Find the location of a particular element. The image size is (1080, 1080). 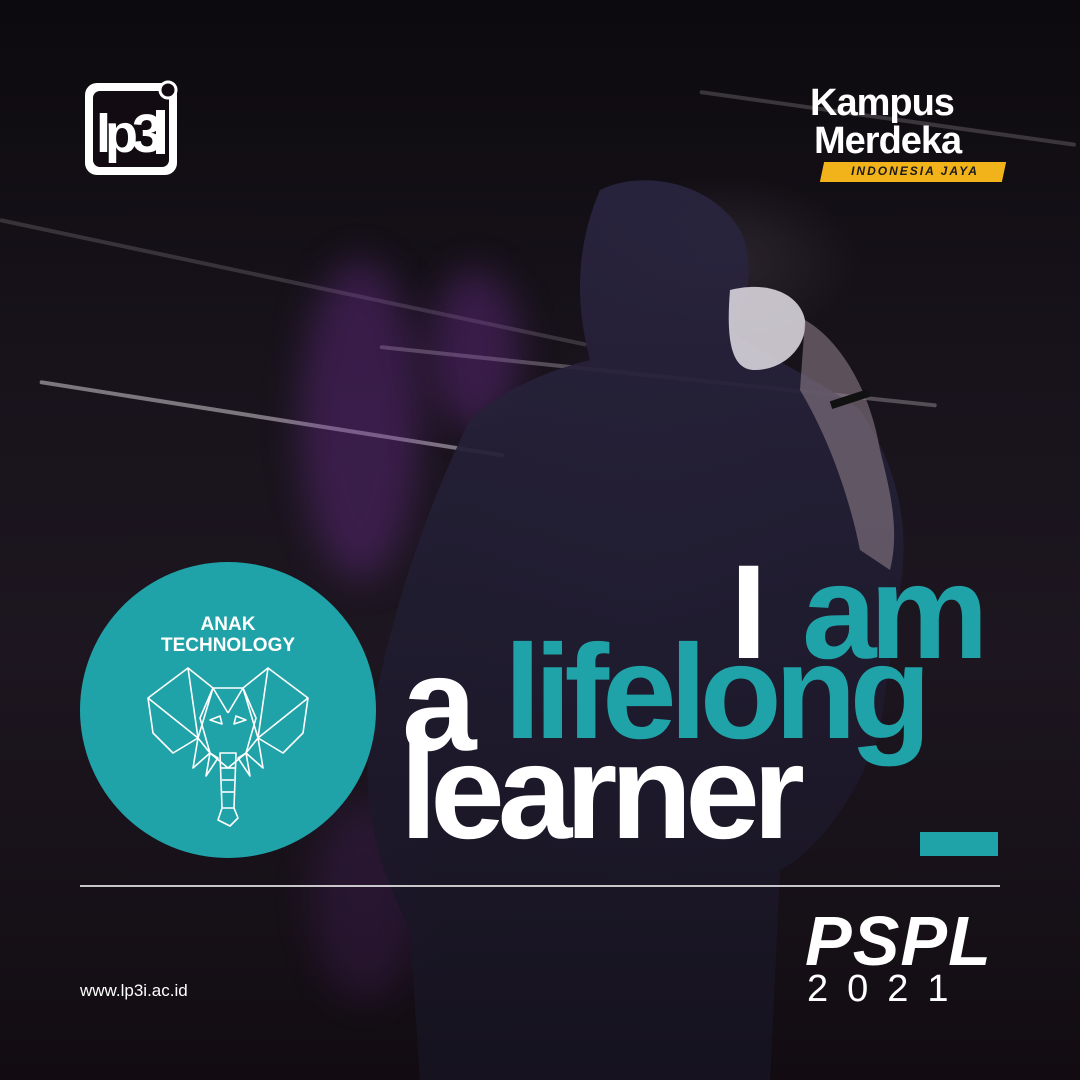

lp3i-logo: lp3 is located at coordinates (131, 127).